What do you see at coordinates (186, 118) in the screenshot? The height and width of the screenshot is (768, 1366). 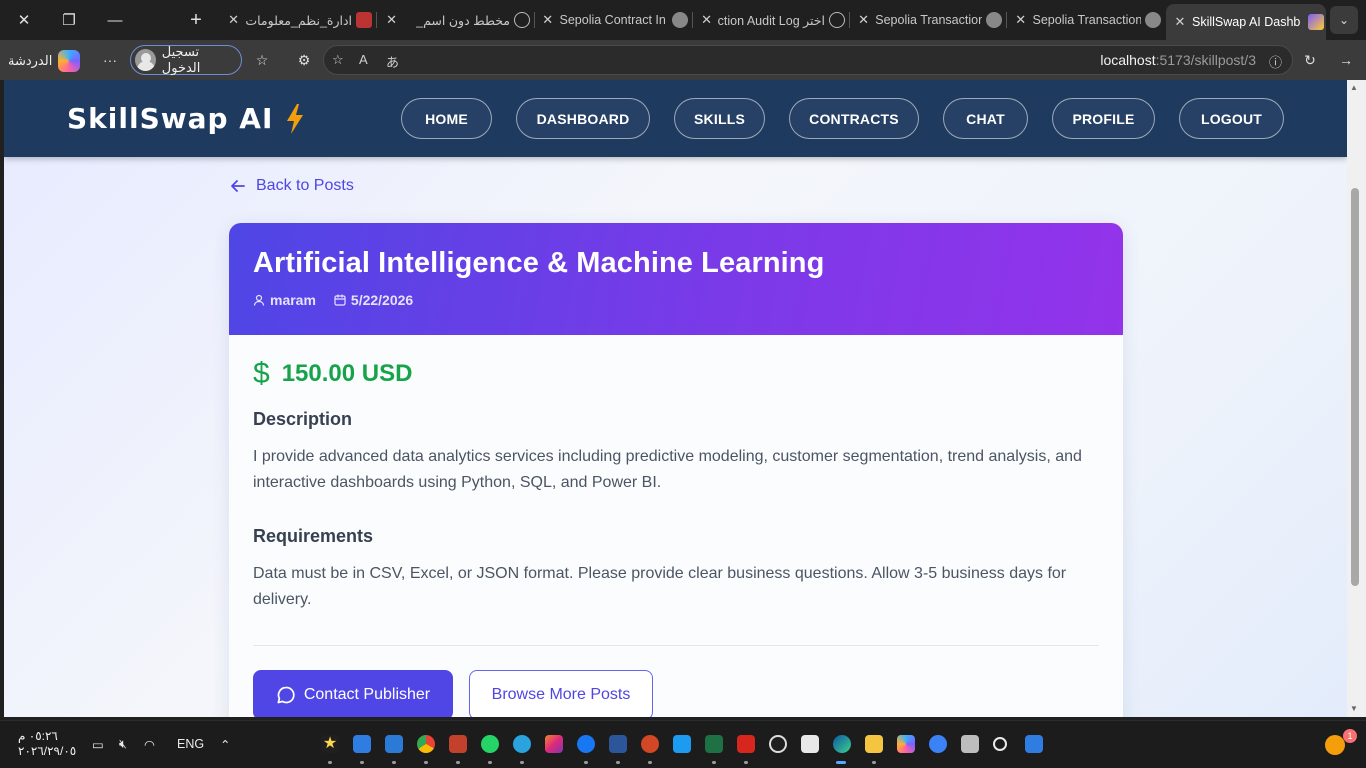 I see `app-logo: SkillSwap AI` at bounding box center [186, 118].